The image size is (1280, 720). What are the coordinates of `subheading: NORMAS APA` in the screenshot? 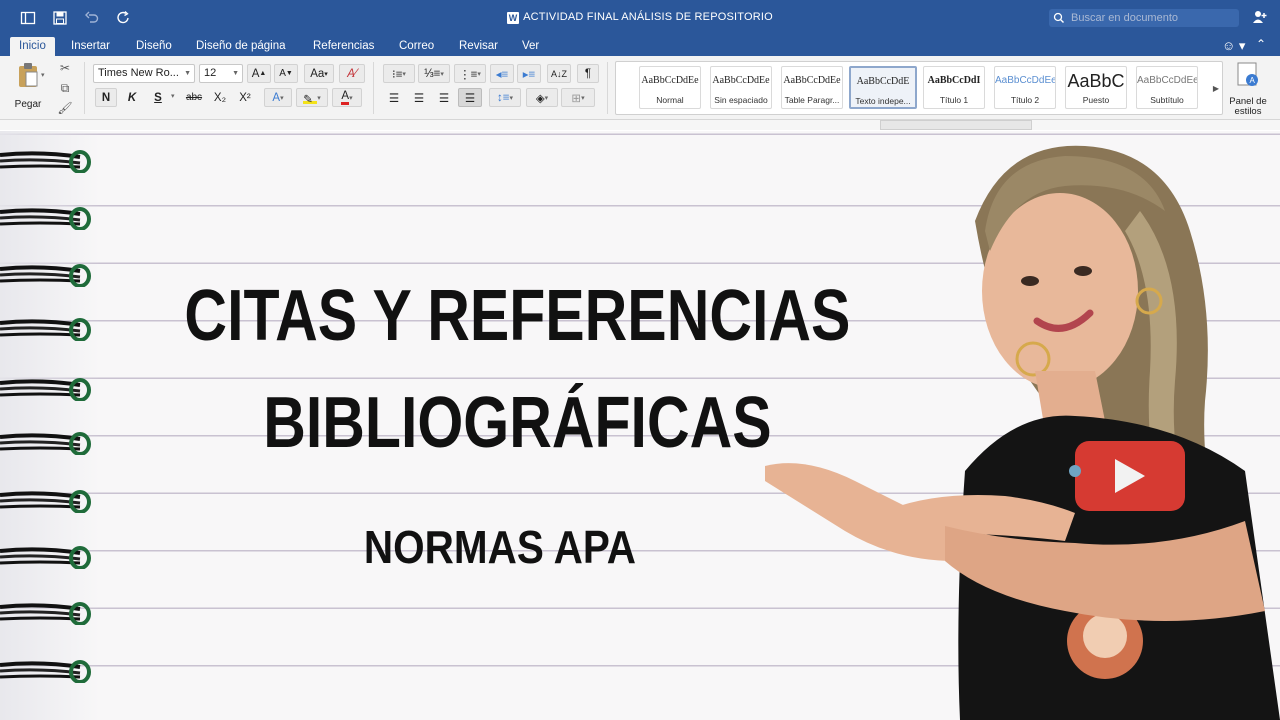 It's located at (500, 547).